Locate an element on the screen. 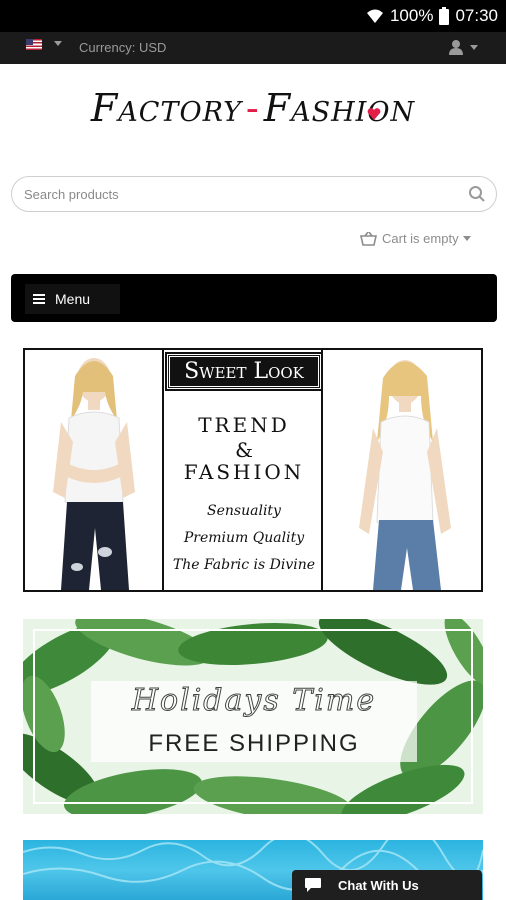 The image size is (506, 900). menu-label: Menu is located at coordinates (73, 299).